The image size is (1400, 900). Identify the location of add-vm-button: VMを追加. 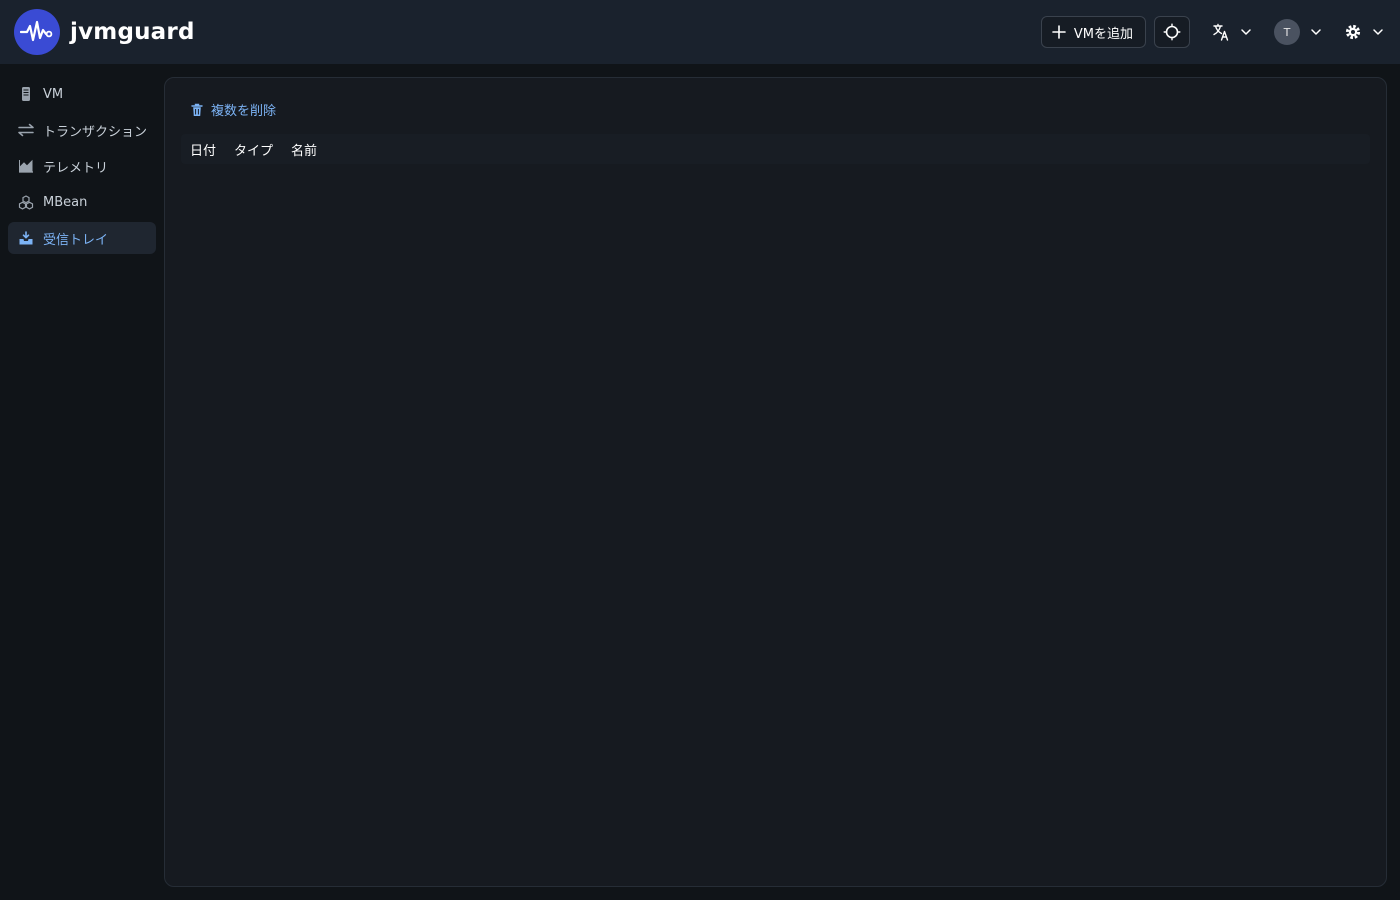
(1093, 32).